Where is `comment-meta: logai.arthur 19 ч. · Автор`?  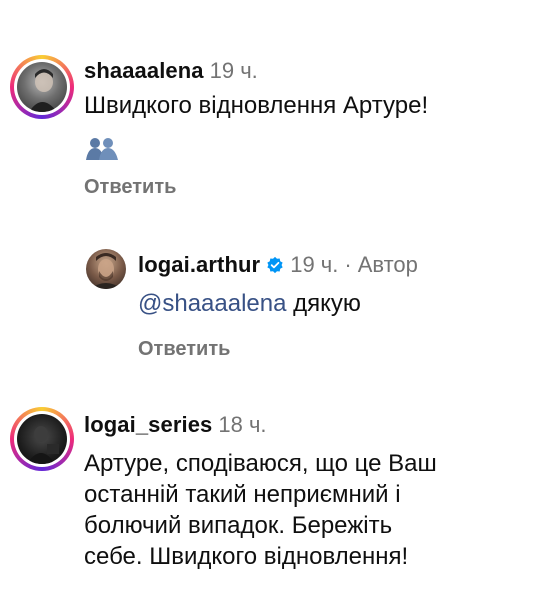
comment-meta: logai.arthur 19 ч. · Автор is located at coordinates (278, 265).